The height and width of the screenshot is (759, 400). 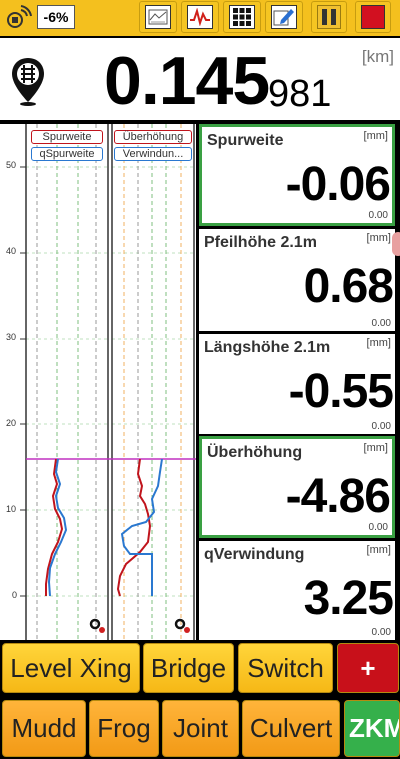 I want to click on grid-button, so click(x=242, y=17).